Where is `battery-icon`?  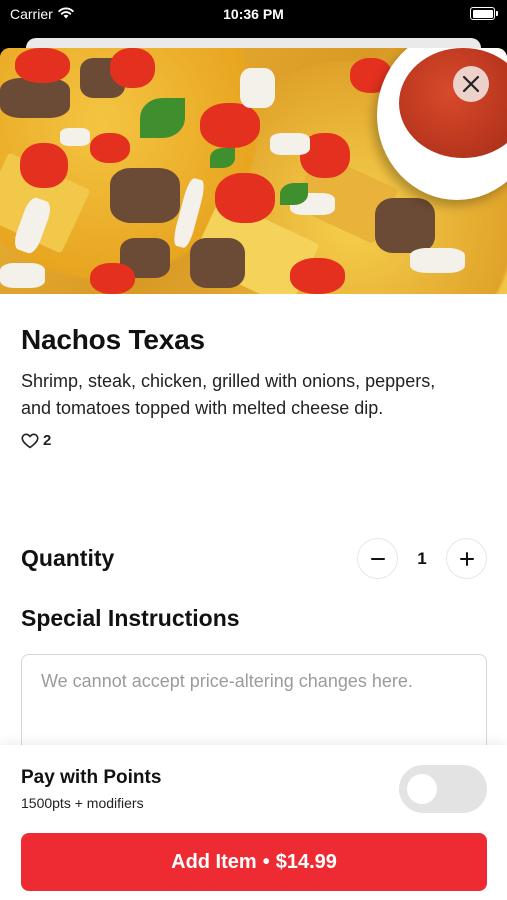 battery-icon is located at coordinates (484, 13).